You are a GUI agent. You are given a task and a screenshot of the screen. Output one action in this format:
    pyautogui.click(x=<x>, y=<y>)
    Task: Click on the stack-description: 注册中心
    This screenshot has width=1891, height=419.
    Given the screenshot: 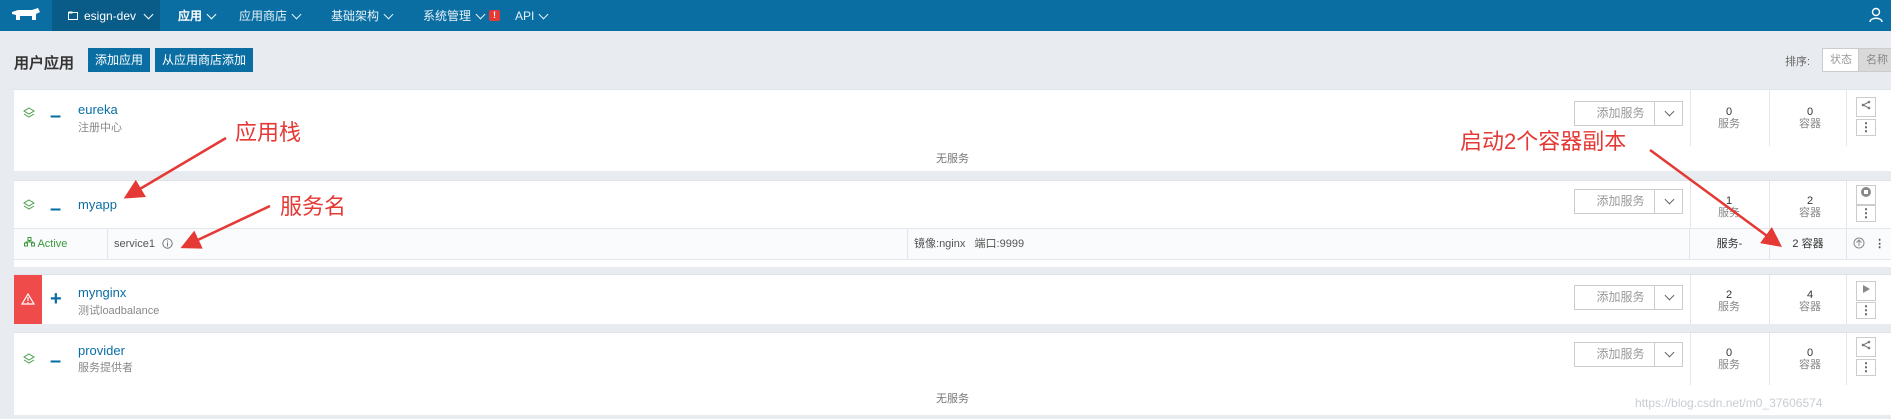 What is the action you would take?
    pyautogui.click(x=100, y=128)
    